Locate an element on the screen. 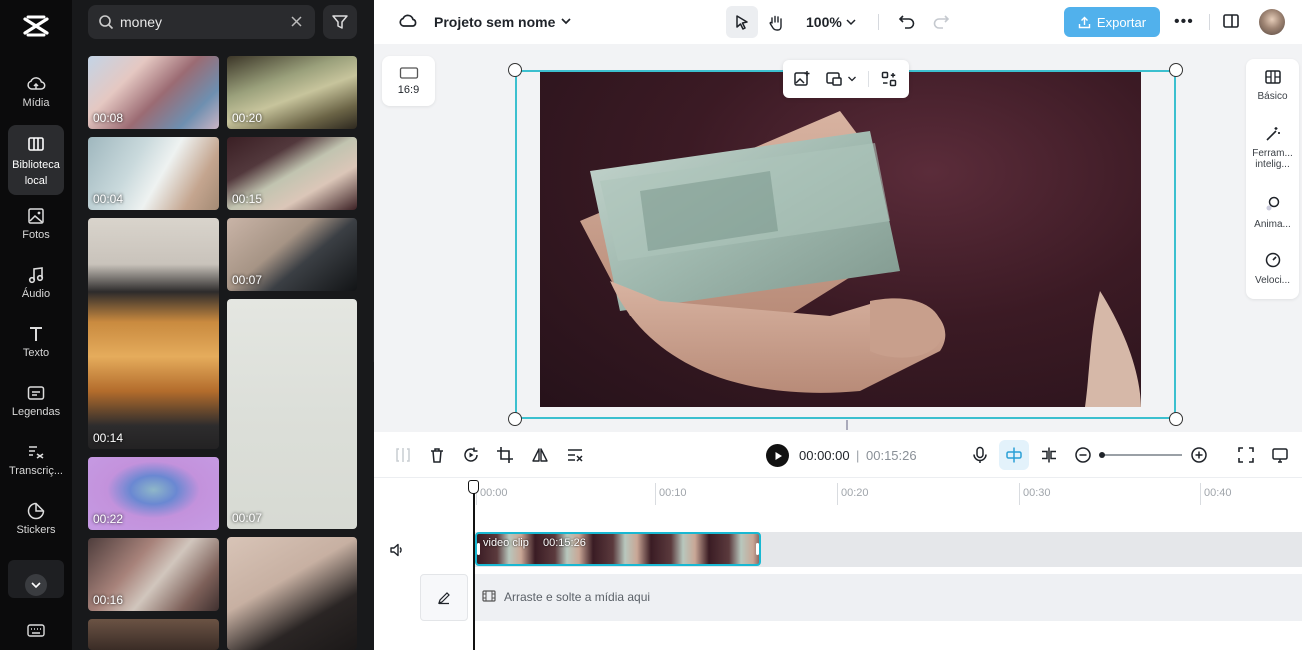 The image size is (1302, 650). media-thumbnail: 00:22 is located at coordinates (153, 493).